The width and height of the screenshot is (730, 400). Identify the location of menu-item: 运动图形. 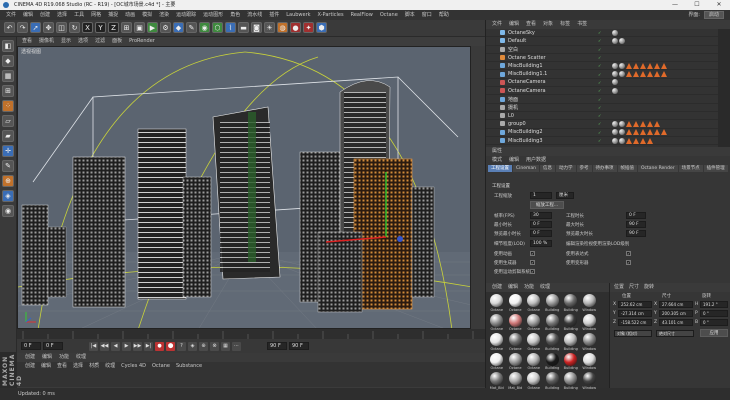
(213, 15).